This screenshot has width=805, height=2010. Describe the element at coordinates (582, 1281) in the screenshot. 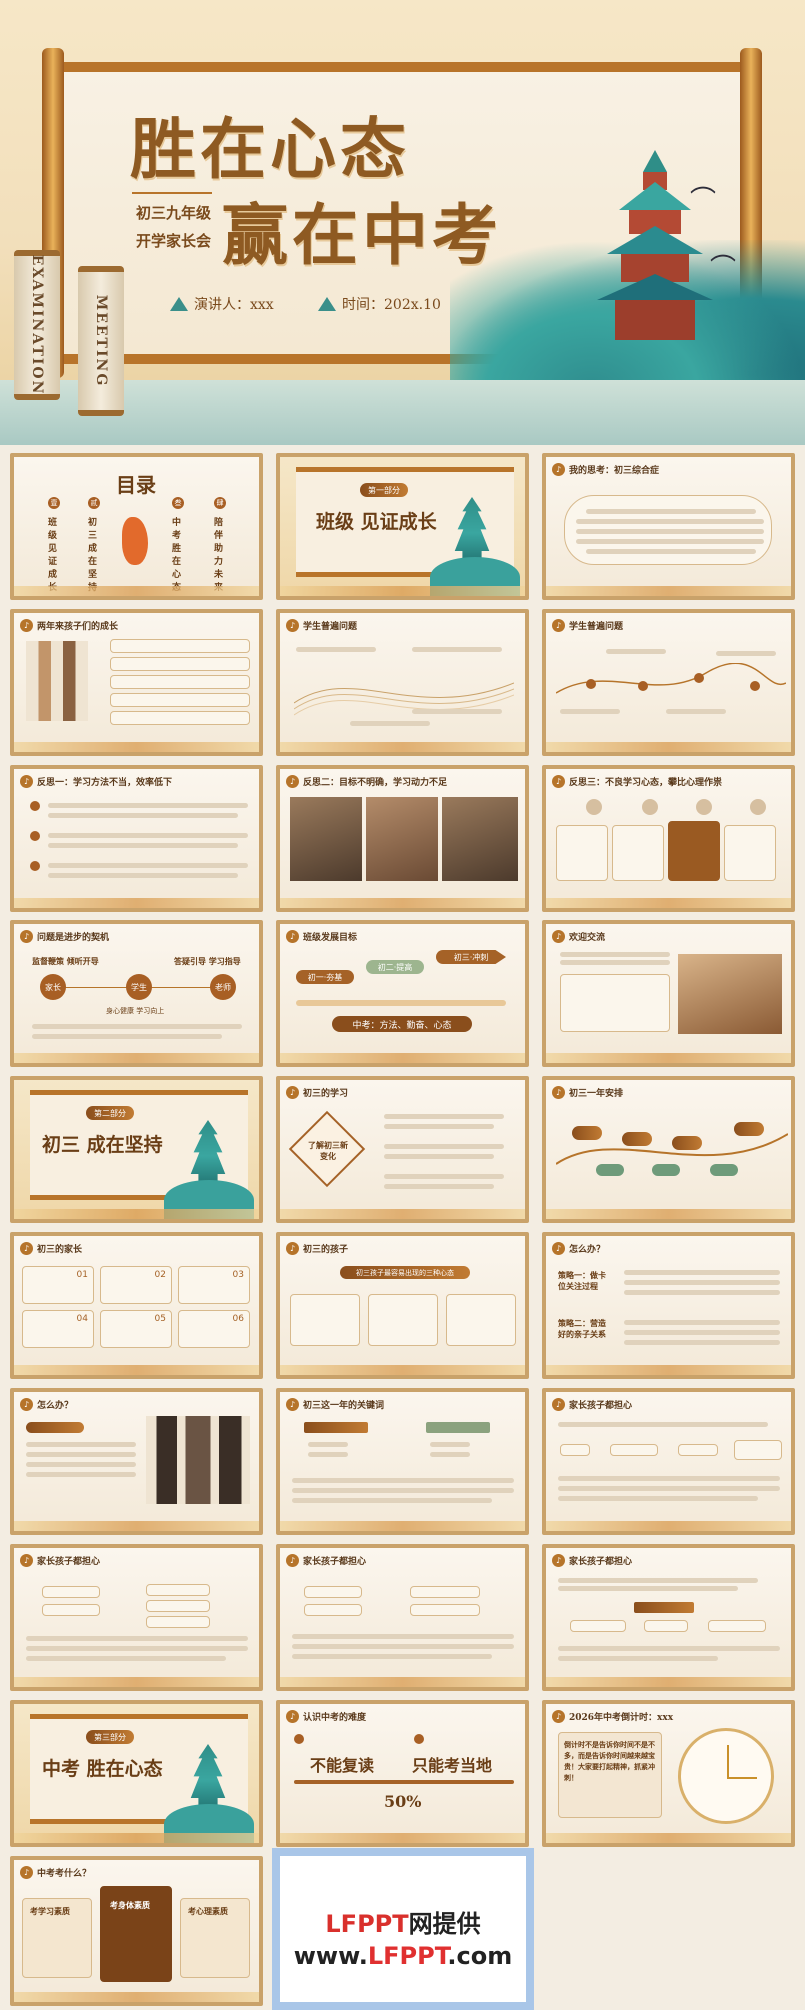

I see `strategy-1: 策略一：做卡位关注过程` at that location.